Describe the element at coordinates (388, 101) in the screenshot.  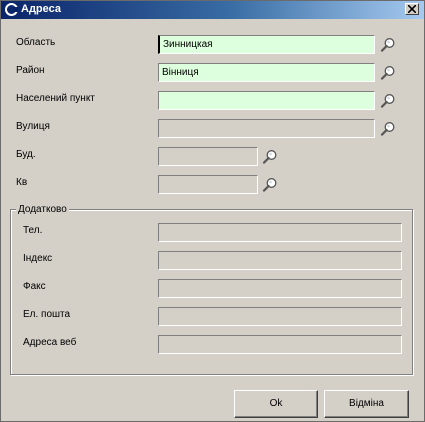
I see `settlement-search-icon` at that location.